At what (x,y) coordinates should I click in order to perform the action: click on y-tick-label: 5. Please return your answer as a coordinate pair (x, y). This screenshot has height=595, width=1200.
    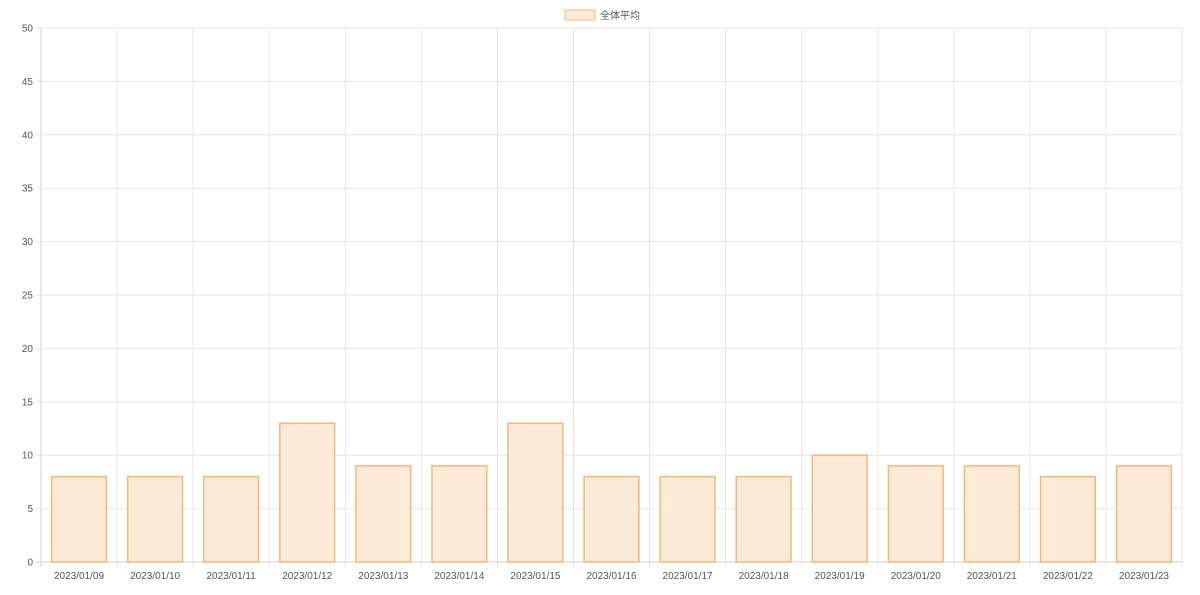
    Looking at the image, I should click on (30, 509).